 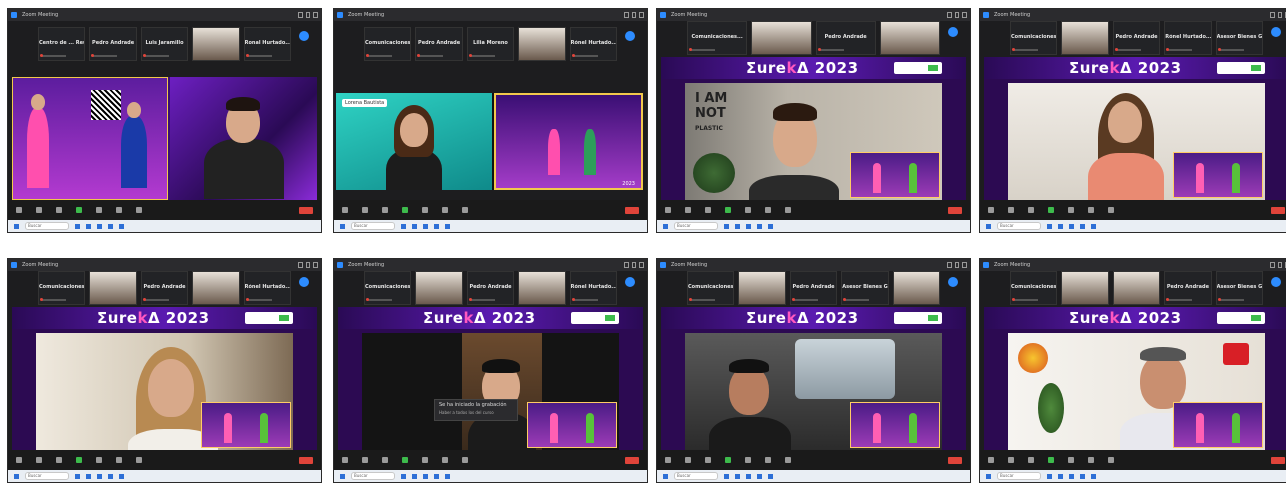 What do you see at coordinates (490, 44) in the screenshot?
I see `participant-tile: Lilia Moreno` at bounding box center [490, 44].